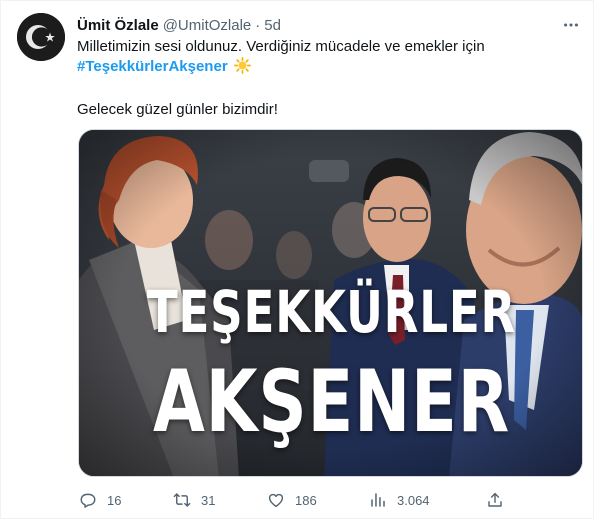  I want to click on photo-overlay-title: TEŞEKKÜRLER, so click(331, 312).